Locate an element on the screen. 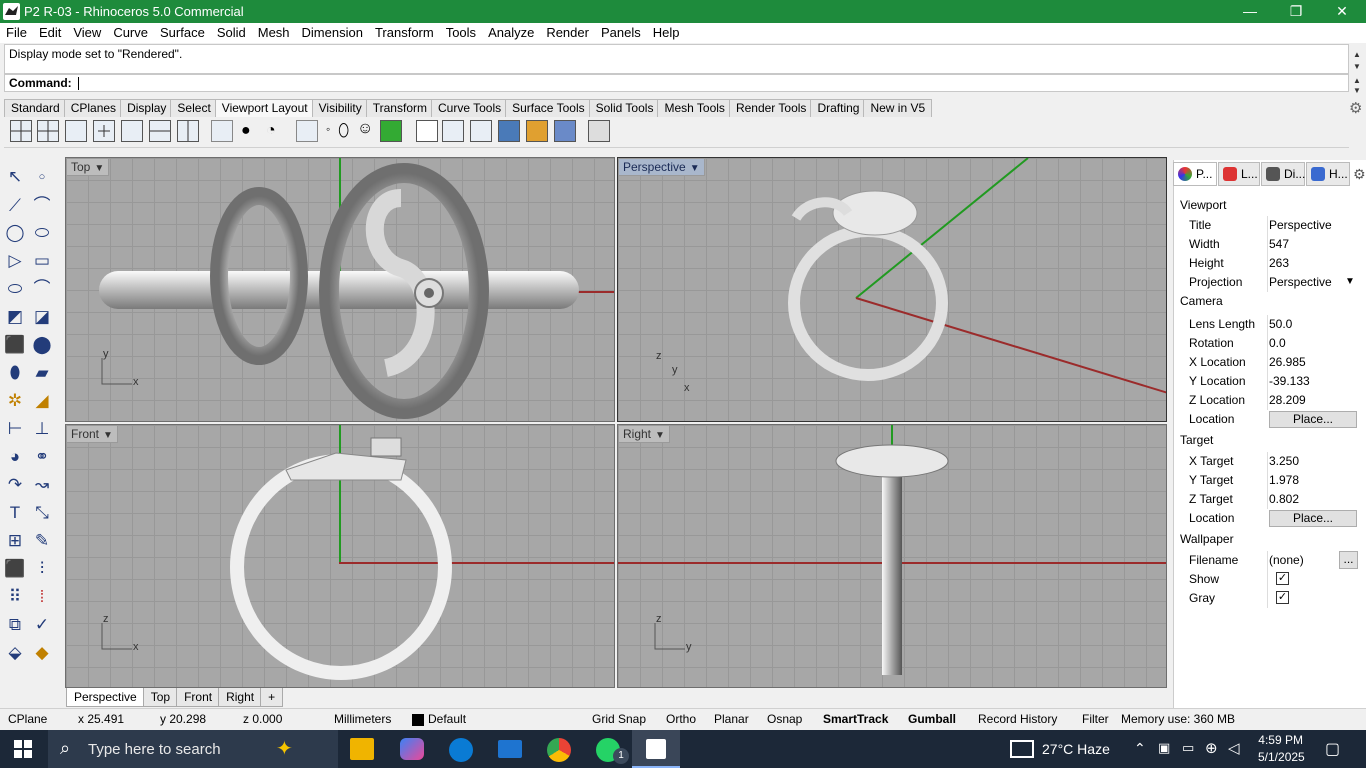 The width and height of the screenshot is (1366, 768). restore-button: ❐ is located at coordinates (1296, 11).